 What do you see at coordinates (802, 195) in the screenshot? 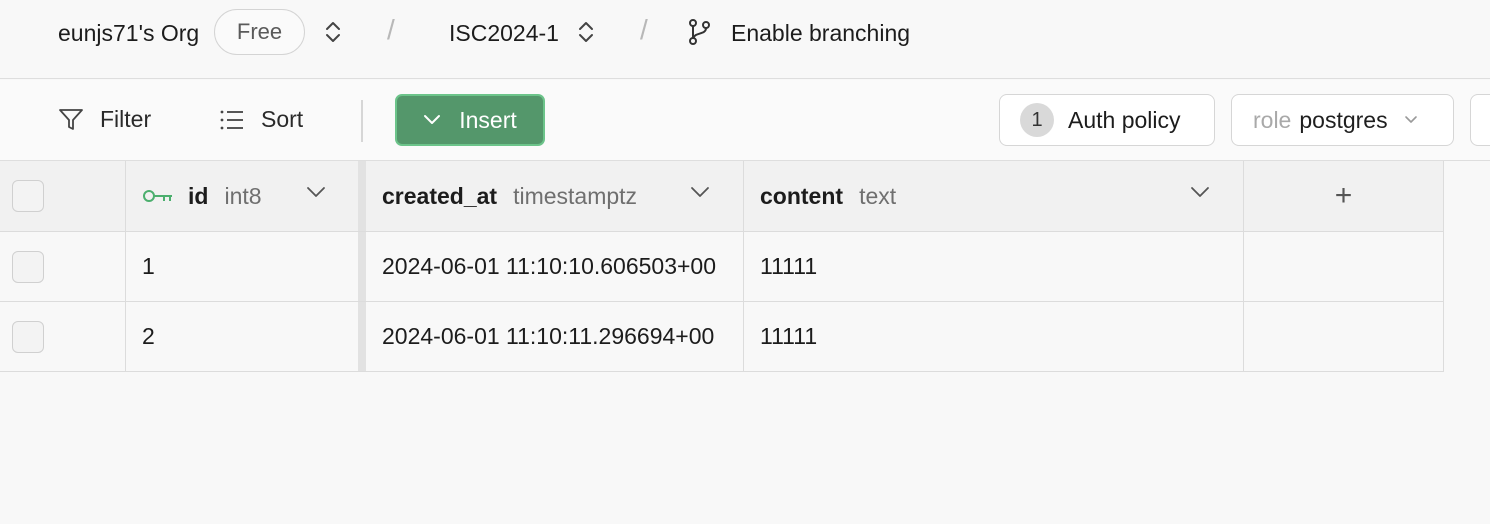
I see `column-name: content` at bounding box center [802, 195].